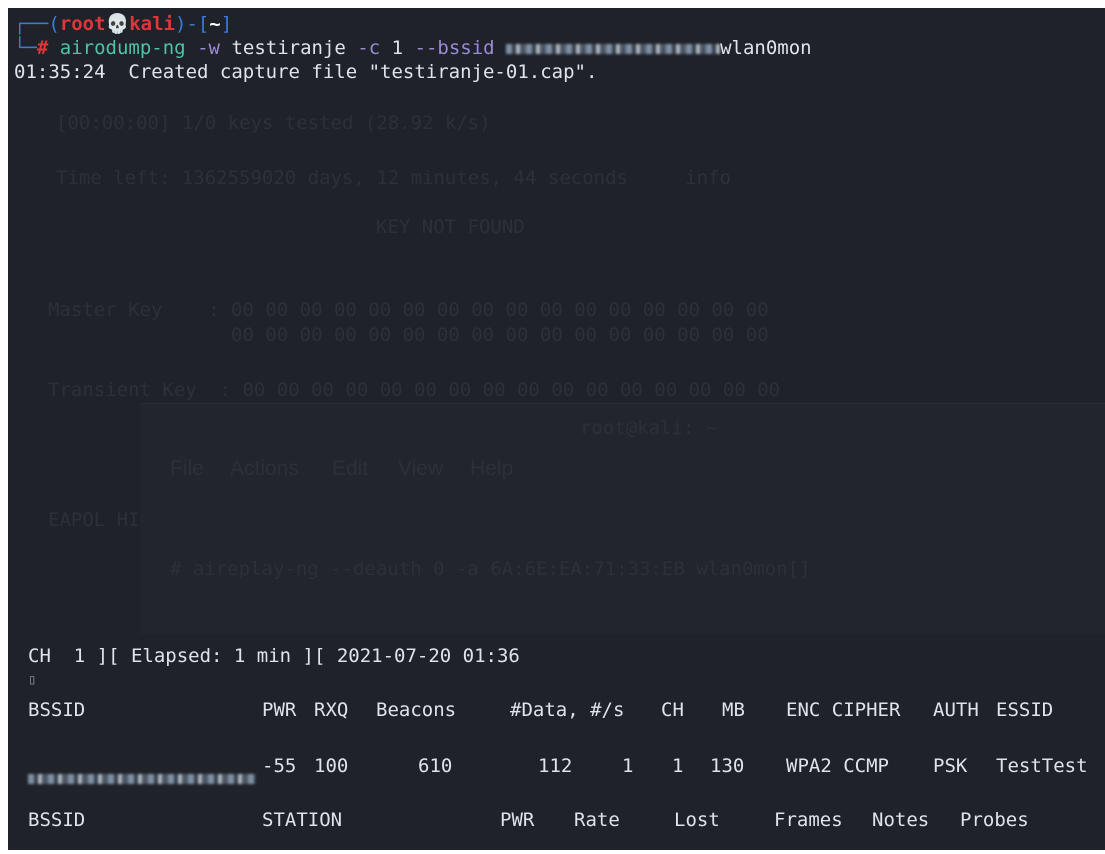 This screenshot has width=1105, height=854. Describe the element at coordinates (226, 24) in the screenshot. I see `prompt-bracket-end: ]` at that location.